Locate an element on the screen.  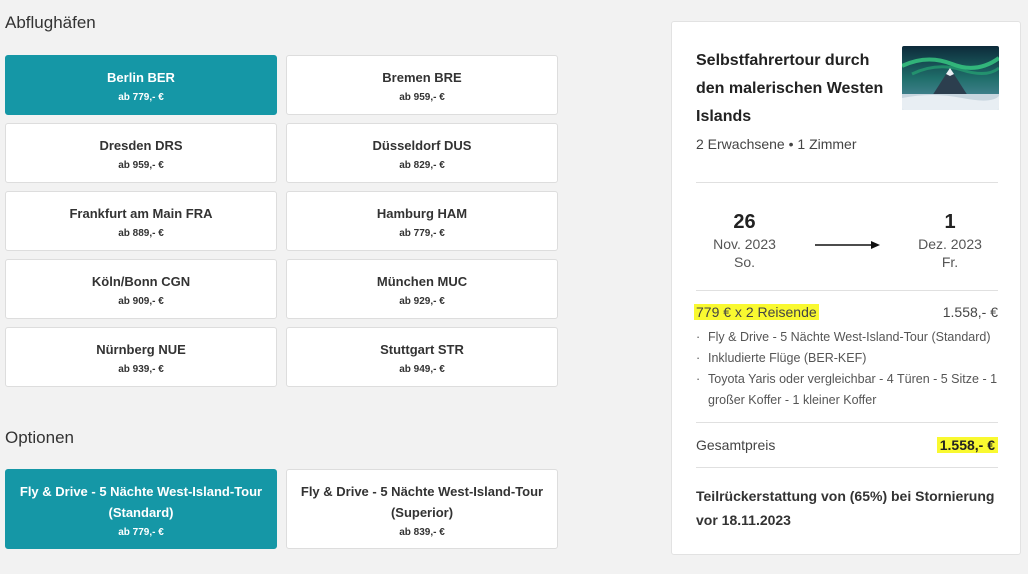
airport-option-name: Berlin BER is located at coordinates (141, 77).